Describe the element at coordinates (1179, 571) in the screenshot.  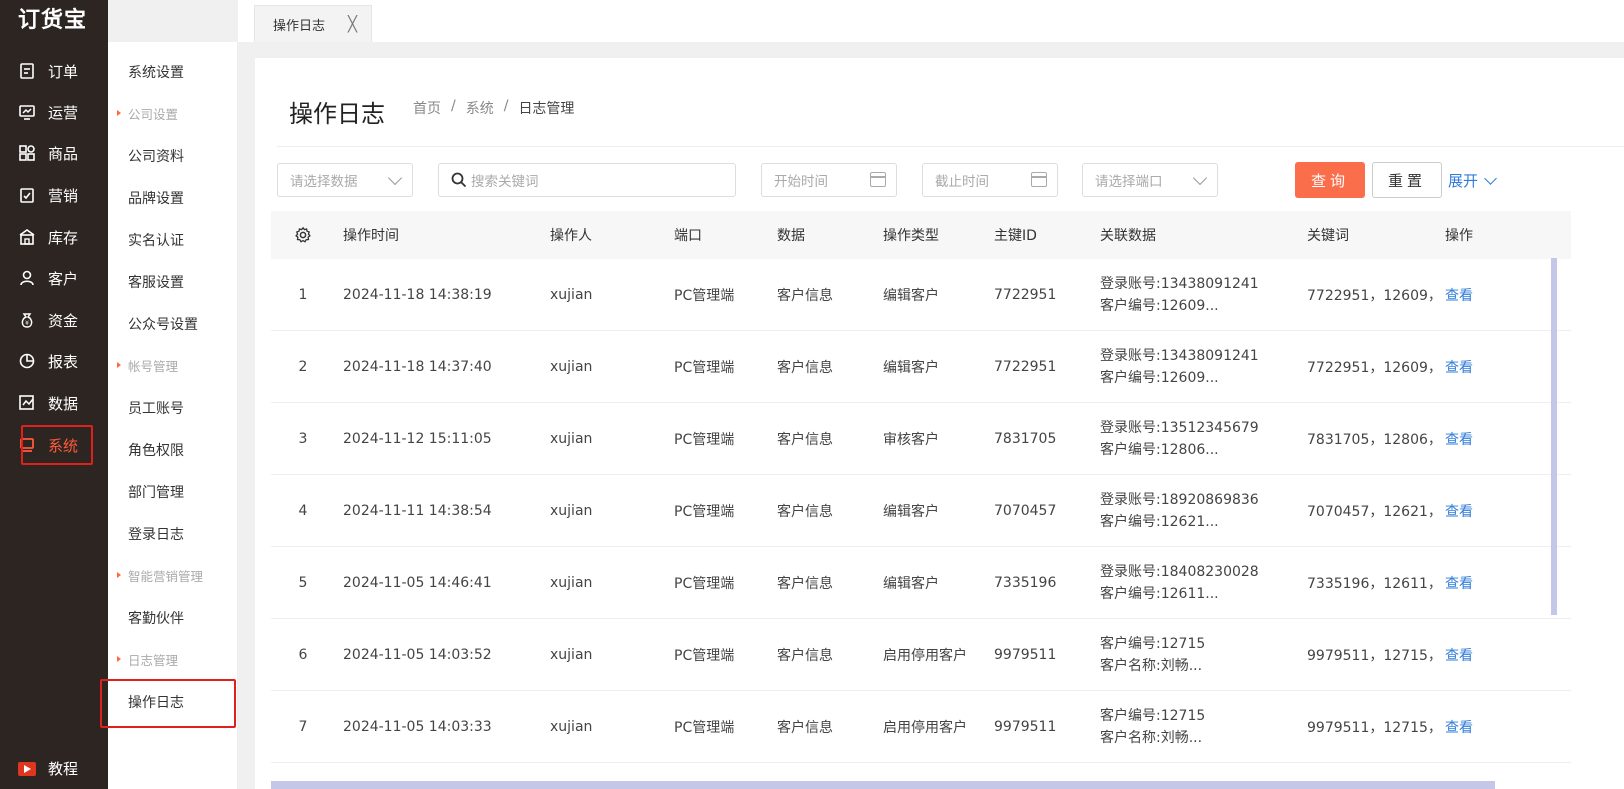
I see `related-line: 登录账号:18408230028` at that location.